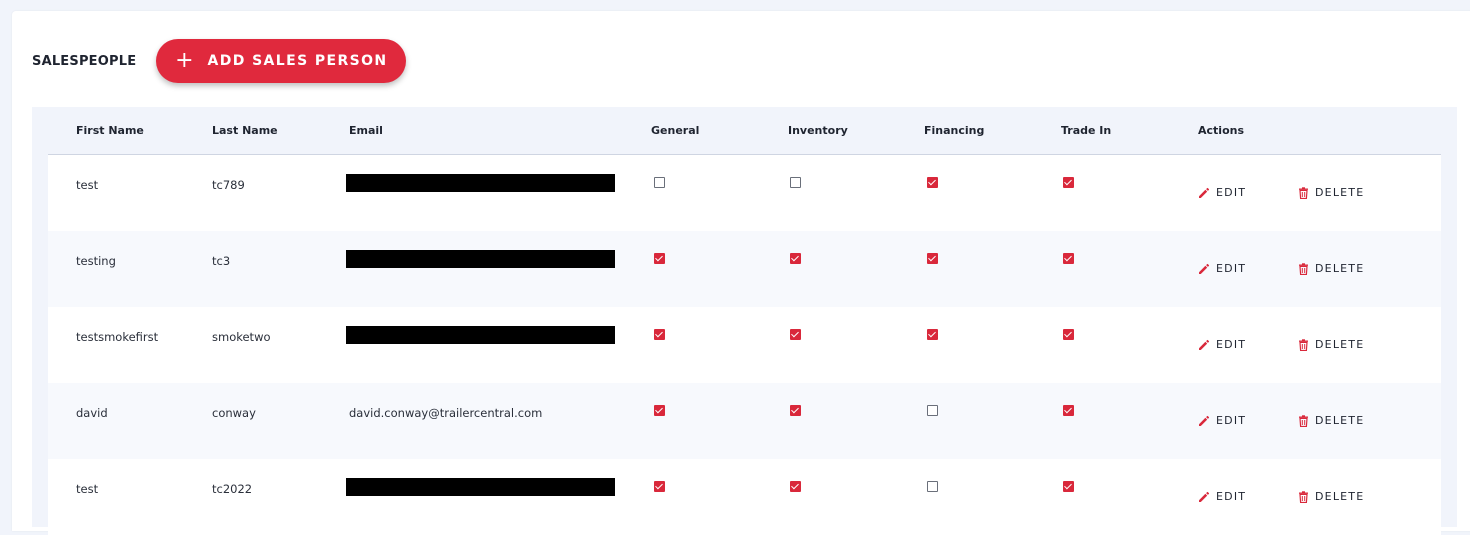 The height and width of the screenshot is (535, 1470). Describe the element at coordinates (297, 61) in the screenshot. I see `add-sales-person-label: ADD SALES PERSON` at that location.